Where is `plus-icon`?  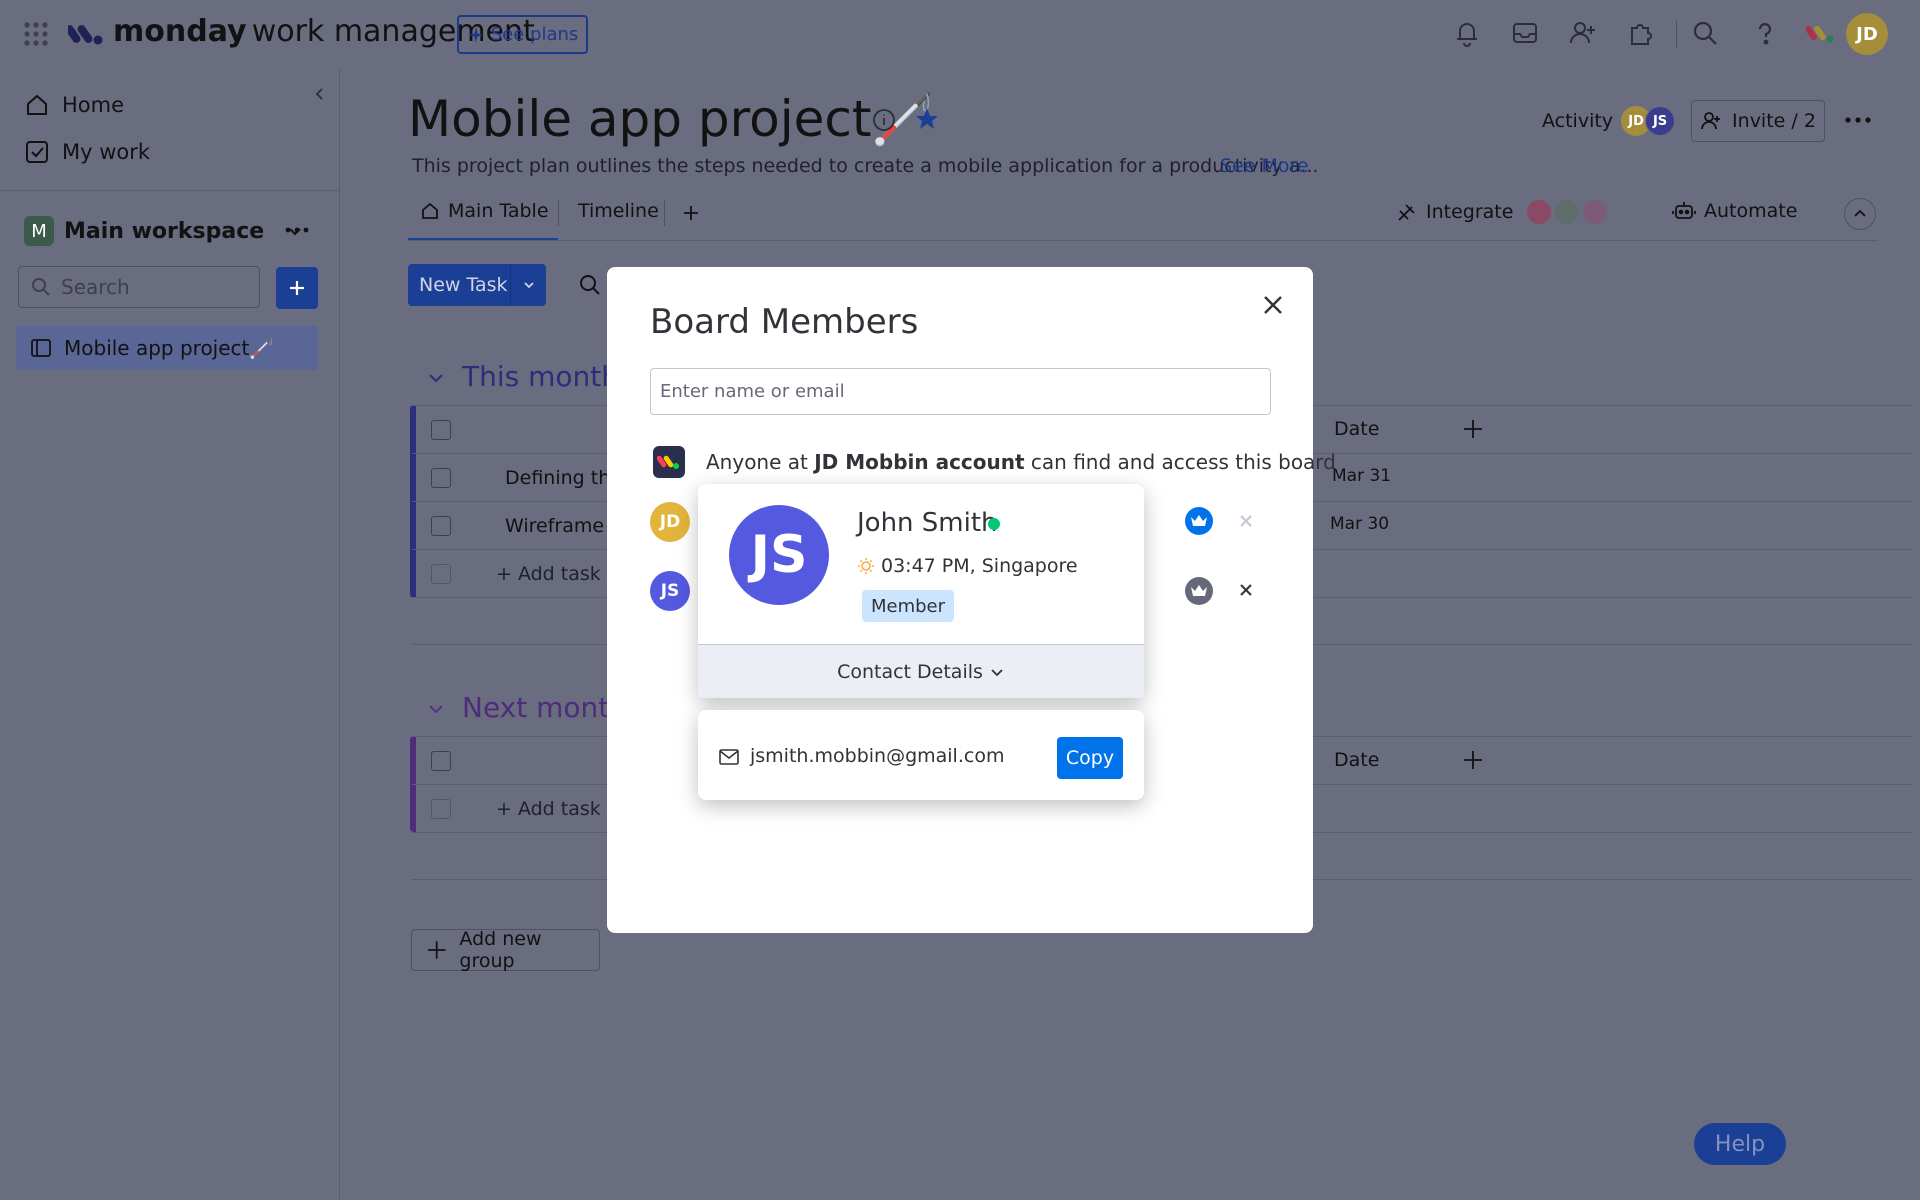
plus-icon is located at coordinates (297, 288).